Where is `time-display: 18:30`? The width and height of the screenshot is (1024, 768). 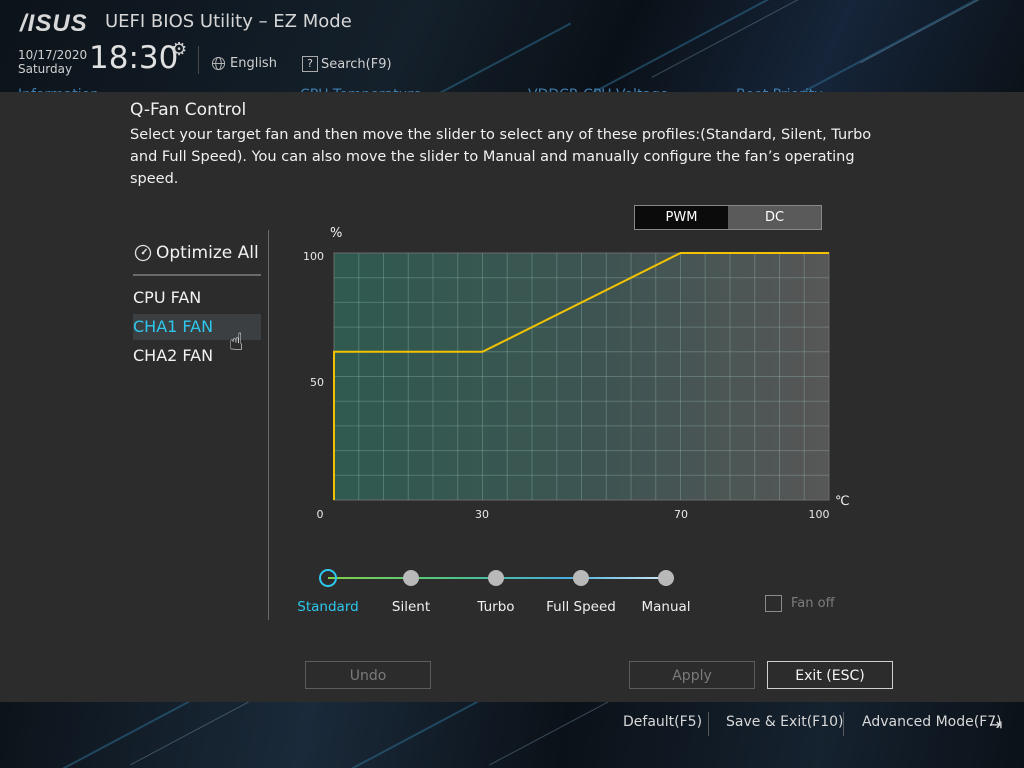 time-display: 18:30 is located at coordinates (134, 58).